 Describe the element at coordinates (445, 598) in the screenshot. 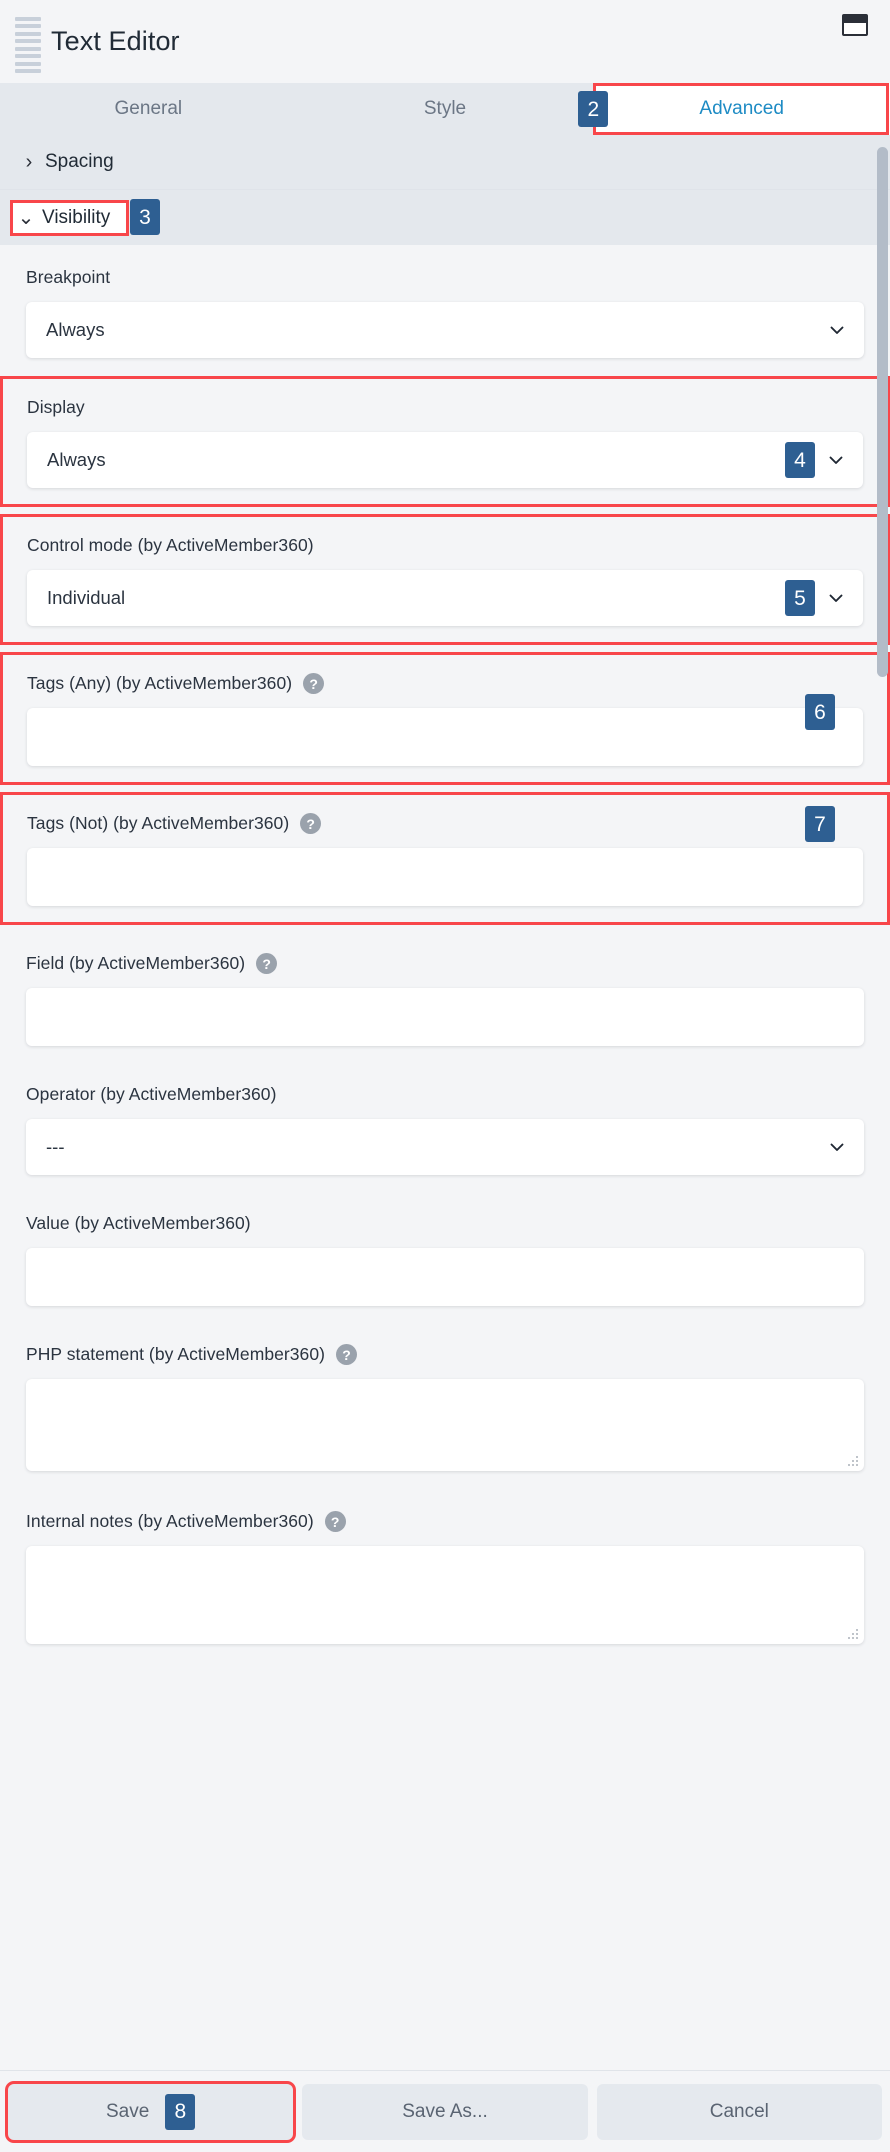

I see `control-mode-select: Individual 5` at that location.